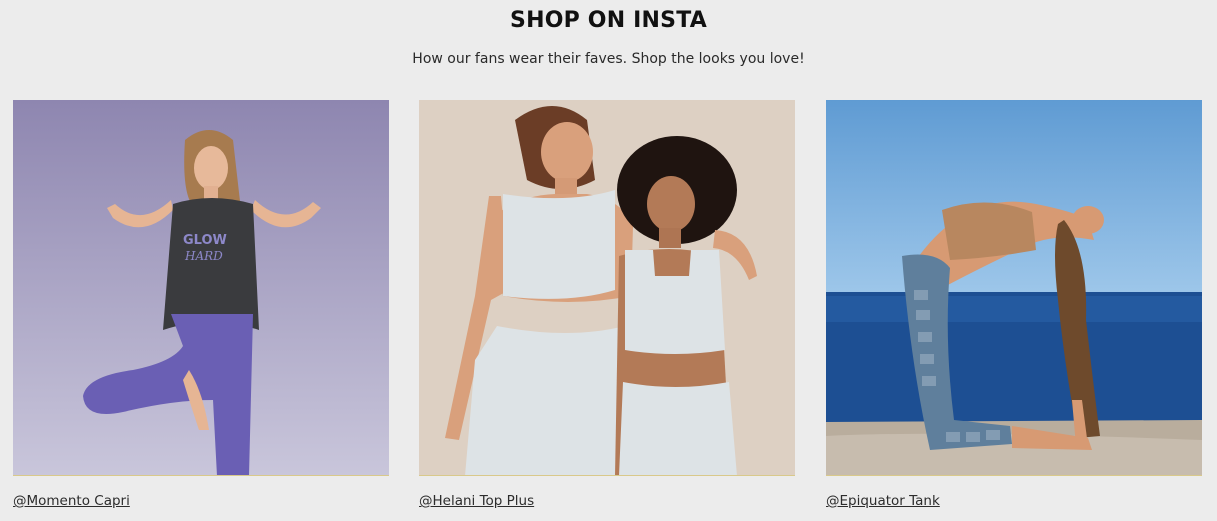  I want to click on svg-text: HARD, so click(203, 256).